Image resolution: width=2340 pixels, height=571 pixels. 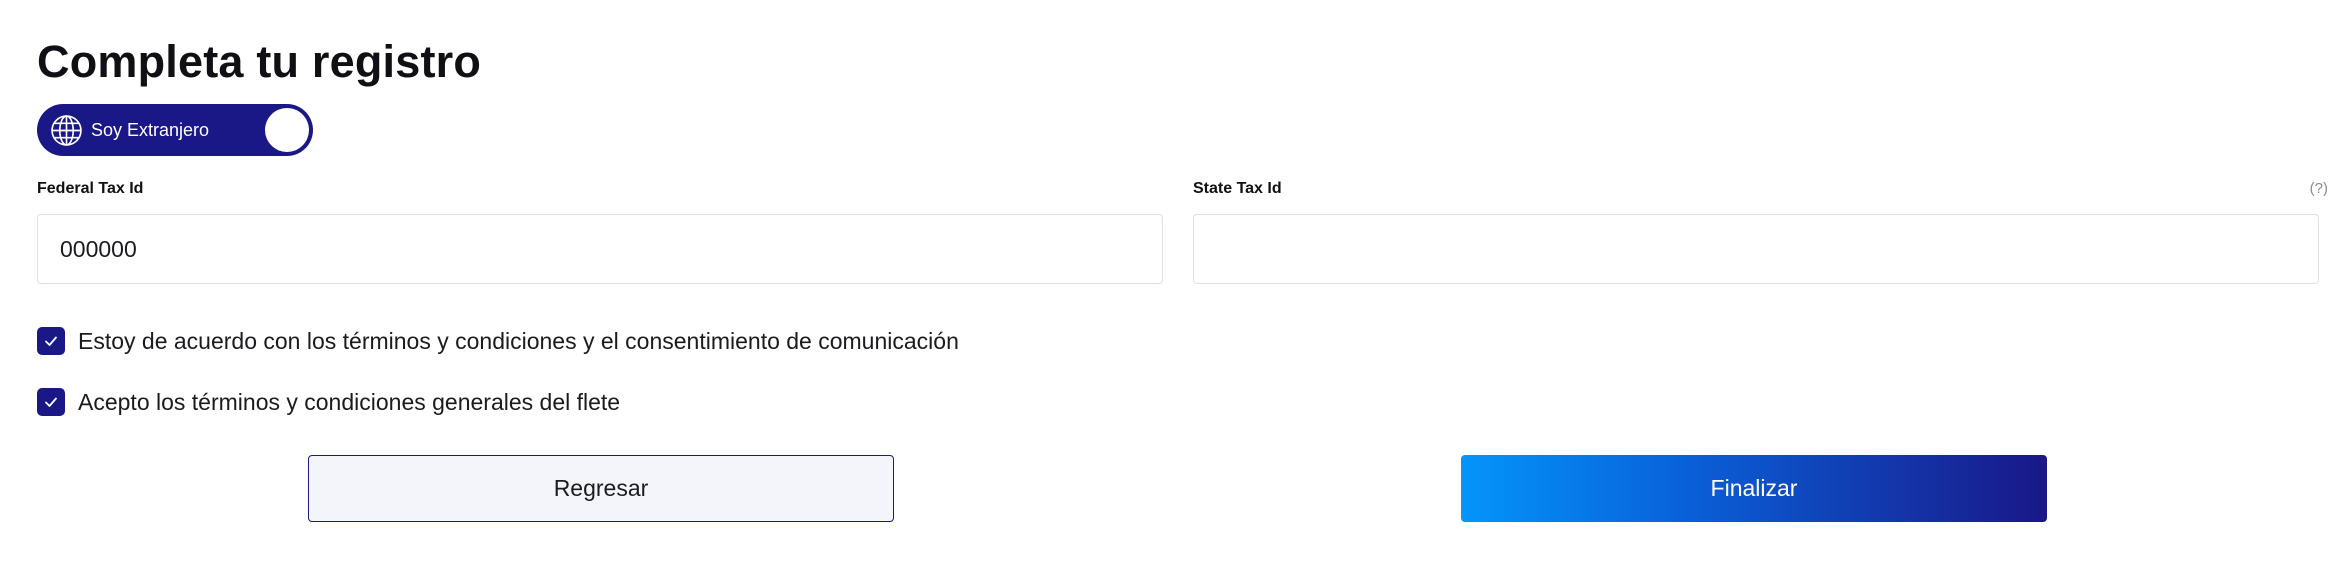 I want to click on toggle-knob, so click(x=287, y=130).